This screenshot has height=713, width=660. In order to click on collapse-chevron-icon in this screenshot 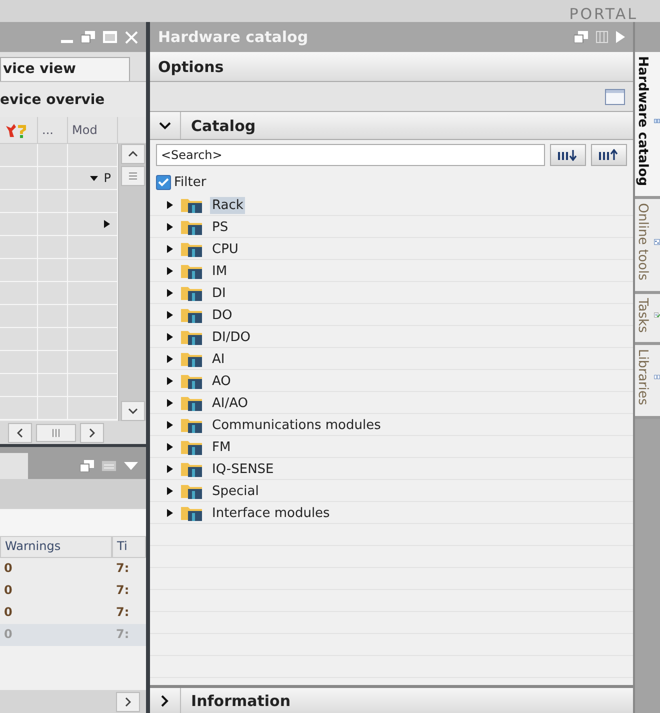, I will do `click(165, 126)`.